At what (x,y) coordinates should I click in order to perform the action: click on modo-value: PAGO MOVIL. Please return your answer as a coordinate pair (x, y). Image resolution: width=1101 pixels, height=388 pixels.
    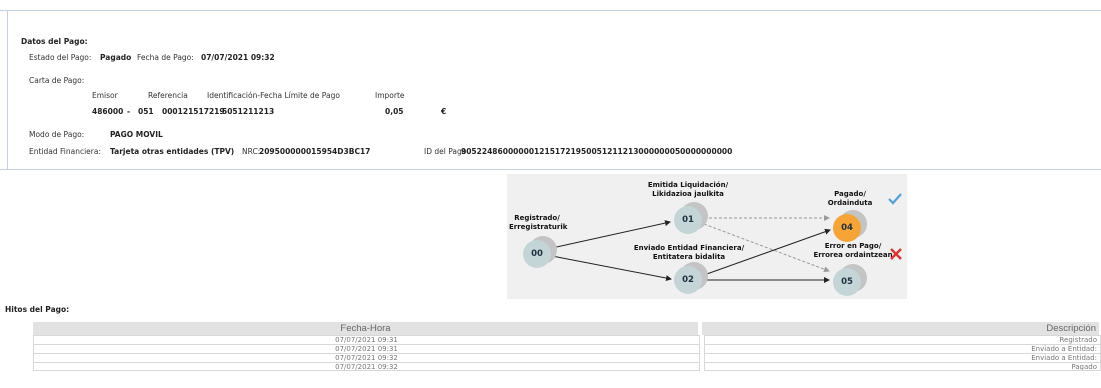
    Looking at the image, I should click on (136, 134).